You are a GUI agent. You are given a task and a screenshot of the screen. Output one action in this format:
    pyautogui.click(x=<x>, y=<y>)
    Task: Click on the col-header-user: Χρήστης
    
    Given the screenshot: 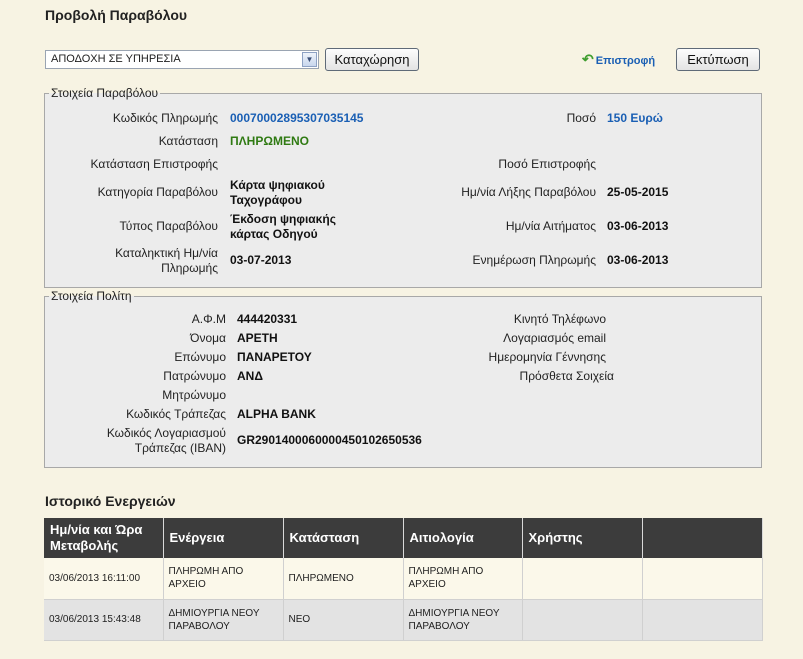 What is the action you would take?
    pyautogui.click(x=582, y=538)
    